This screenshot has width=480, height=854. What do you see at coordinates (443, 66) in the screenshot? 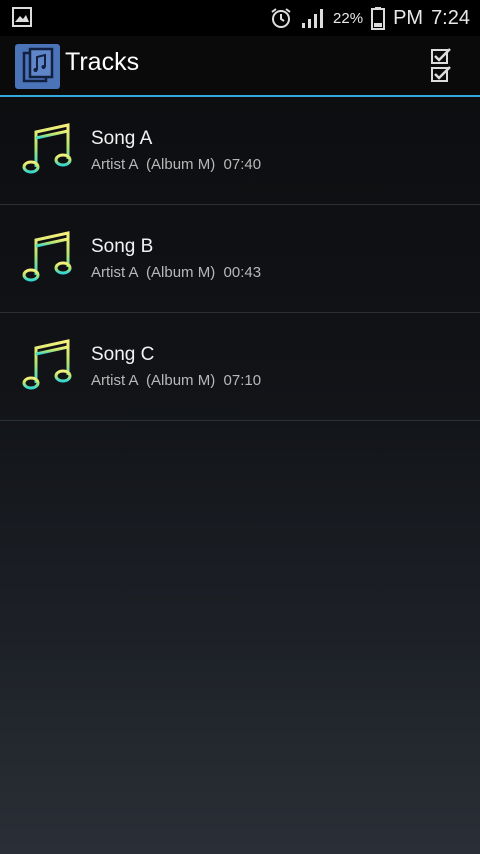
I see `checklist-icon` at bounding box center [443, 66].